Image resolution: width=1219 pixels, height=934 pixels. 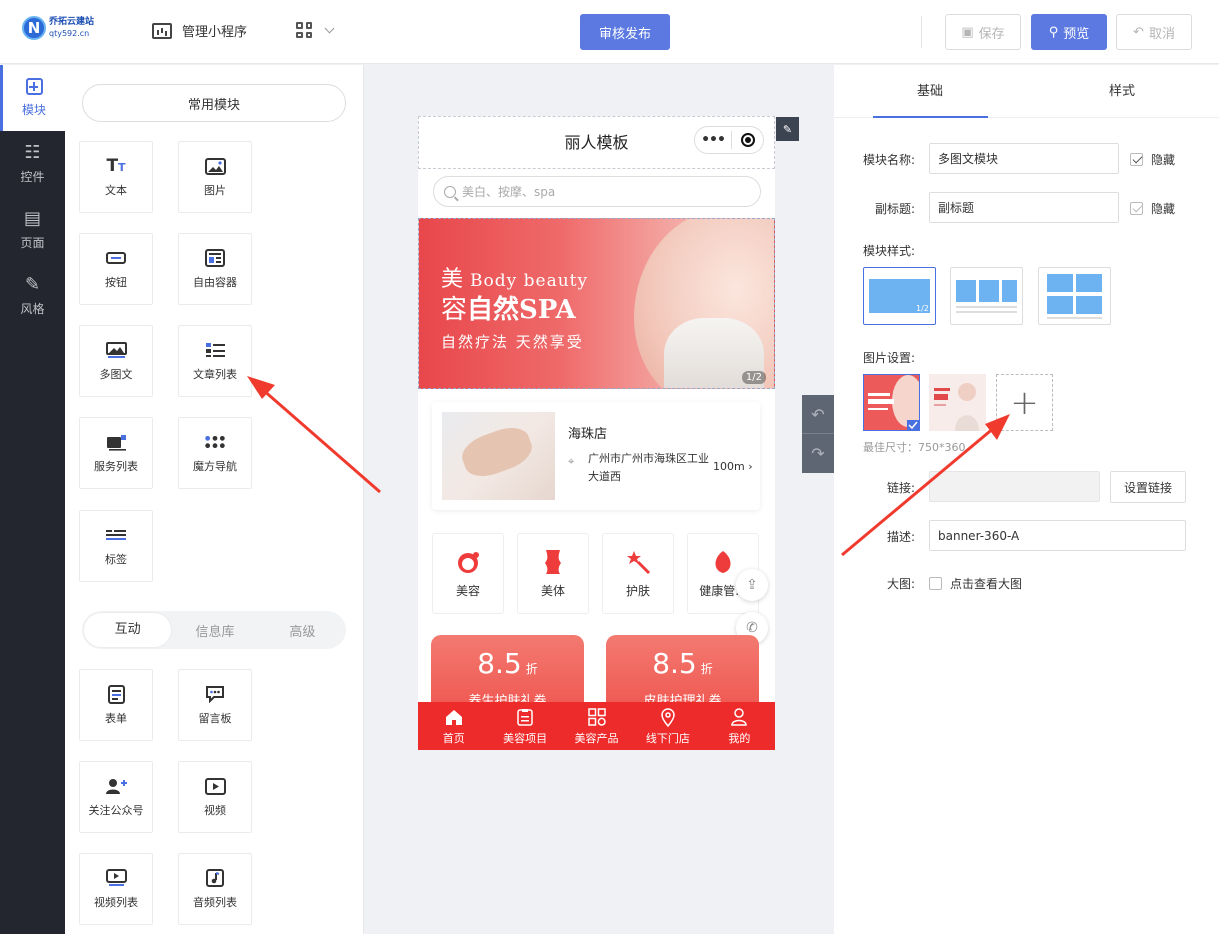 What do you see at coordinates (1154, 32) in the screenshot?
I see `cancel-button: ↶ 取消` at bounding box center [1154, 32].